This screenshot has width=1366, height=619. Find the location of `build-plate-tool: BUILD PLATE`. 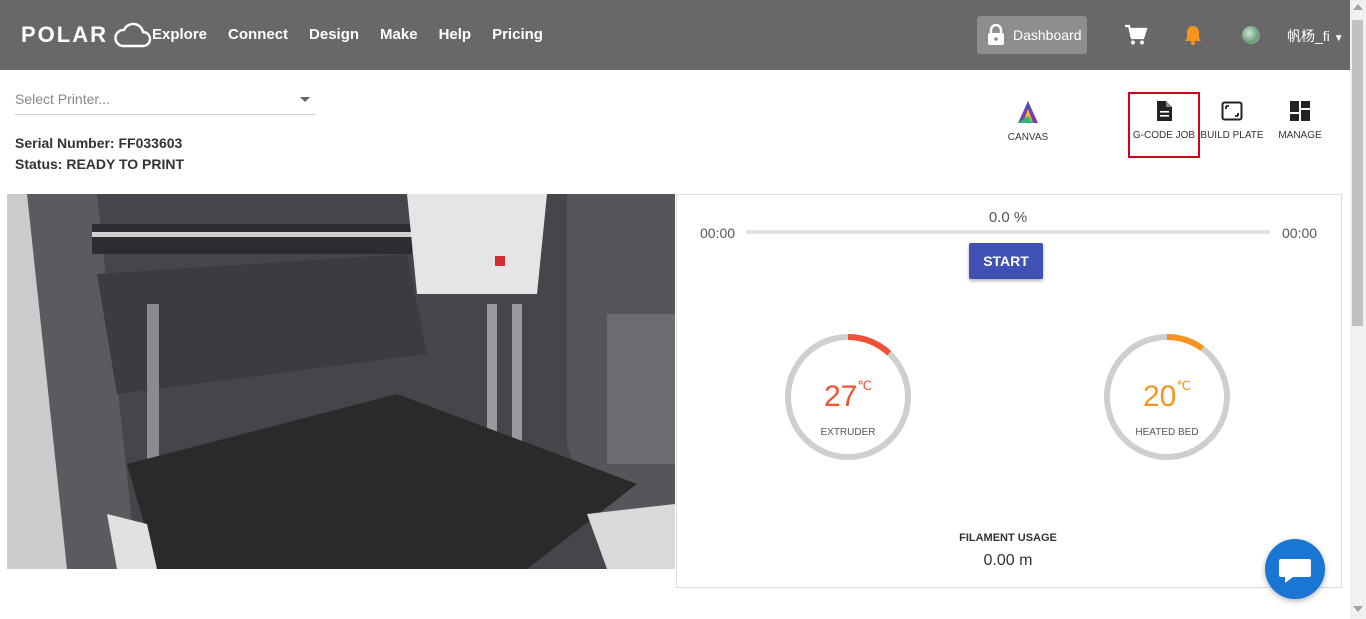

build-plate-tool: BUILD PLATE is located at coordinates (1232, 120).